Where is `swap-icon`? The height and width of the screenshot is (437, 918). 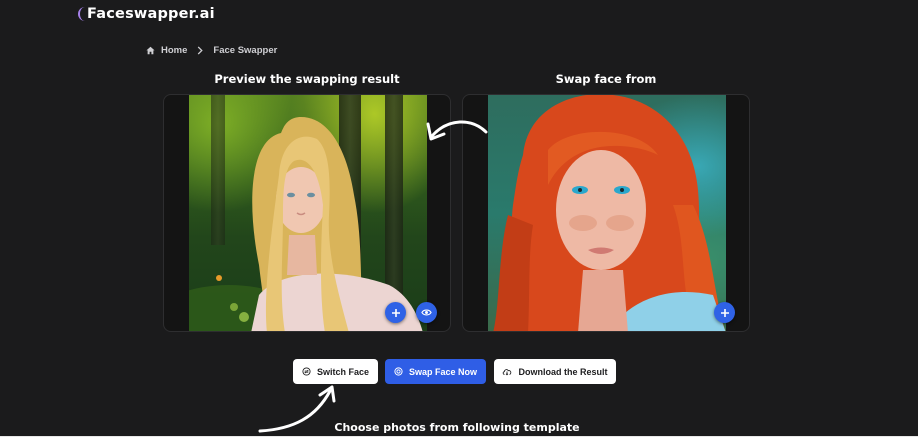 swap-icon is located at coordinates (398, 371).